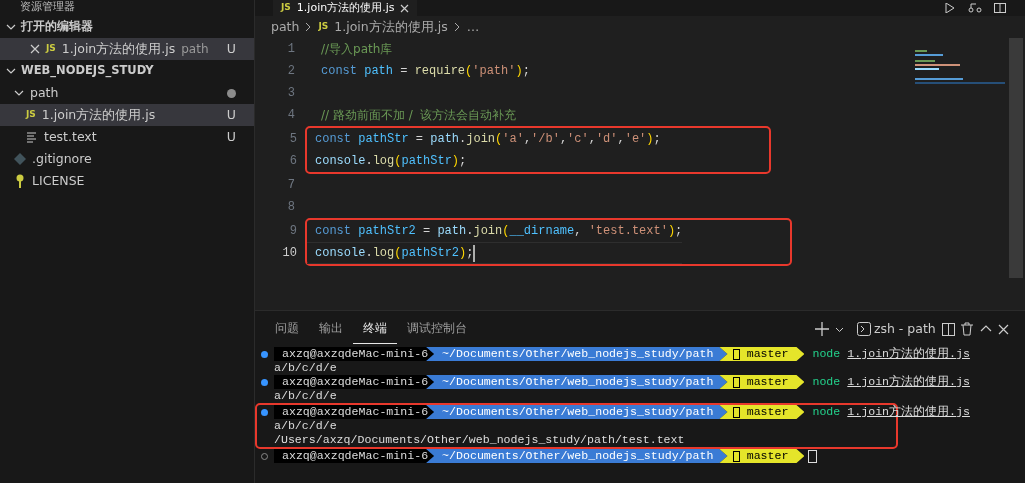 Image resolution: width=1025 pixels, height=483 pixels. Describe the element at coordinates (292, 139) in the screenshot. I see `line-number: 5` at that location.